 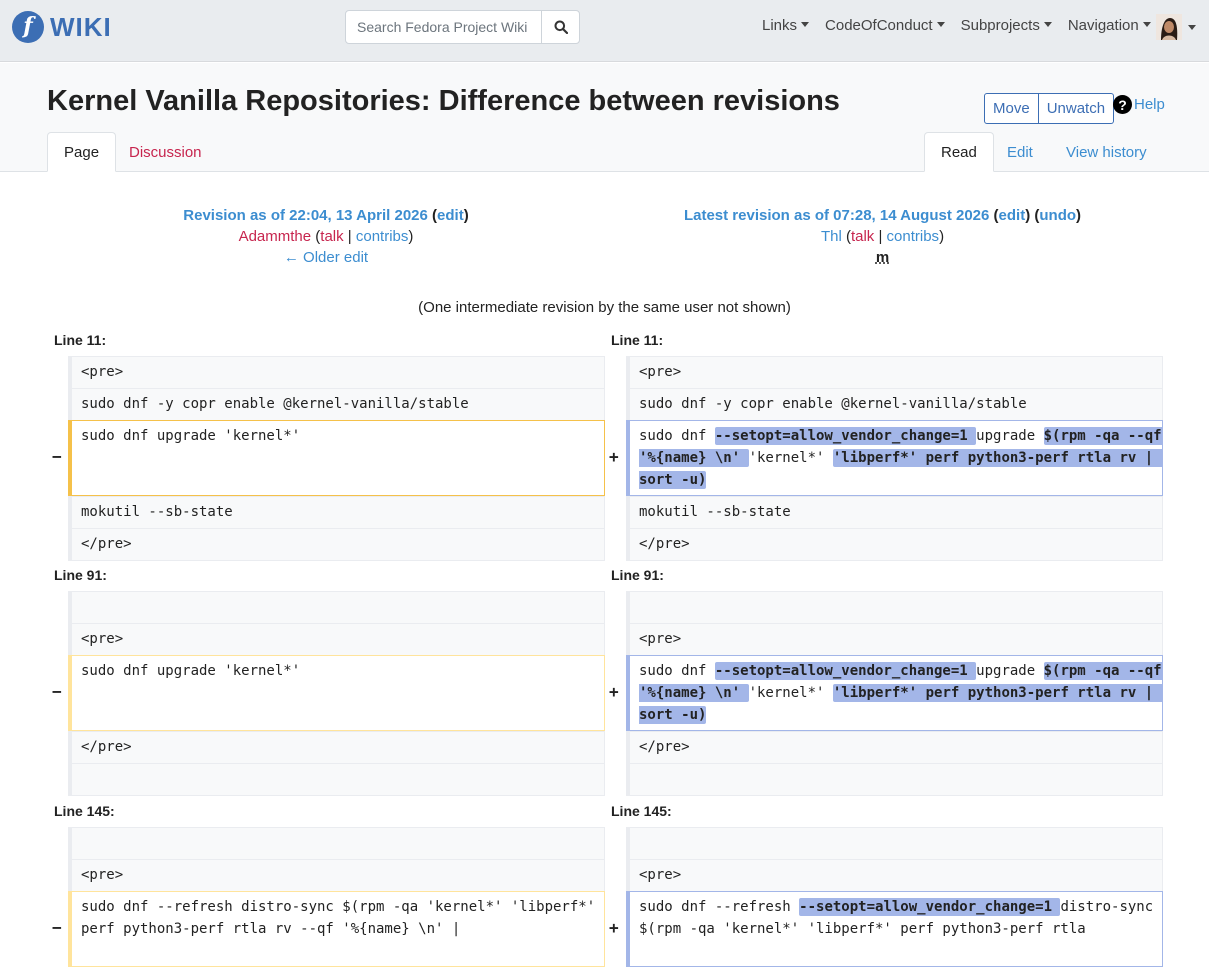 I want to click on new-contribs-link: contribs, so click(x=913, y=236).